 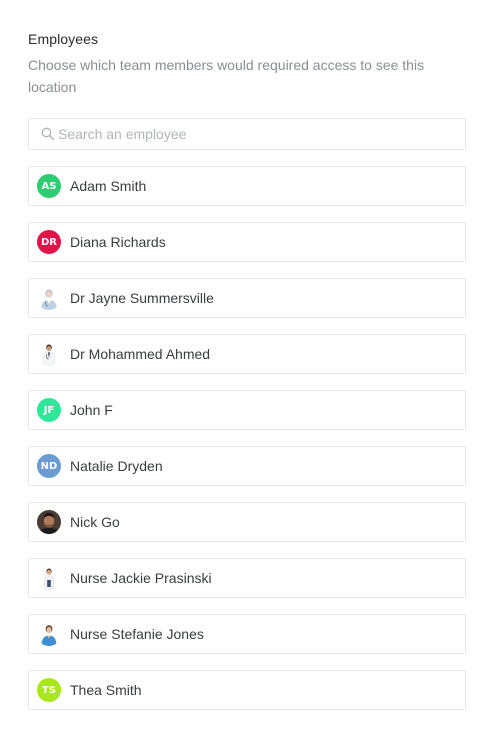 I want to click on employee-name: John F, so click(x=91, y=410).